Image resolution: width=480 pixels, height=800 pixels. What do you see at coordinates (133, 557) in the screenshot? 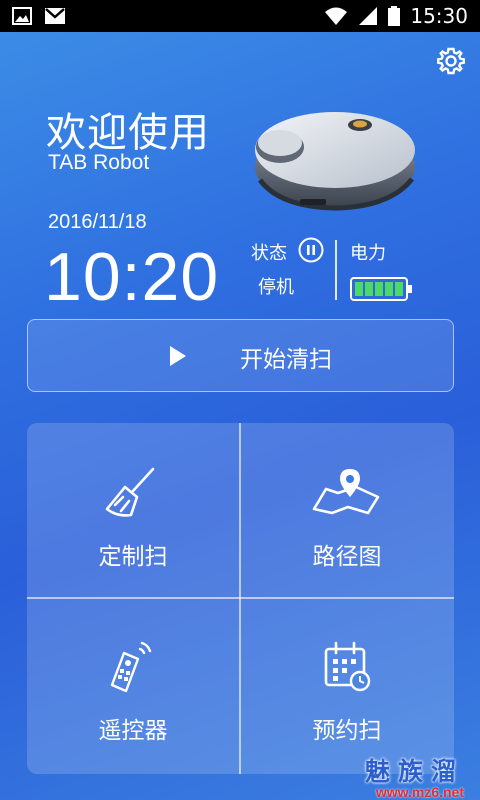
I see `tile-custom-clean-label: 定制扫` at bounding box center [133, 557].